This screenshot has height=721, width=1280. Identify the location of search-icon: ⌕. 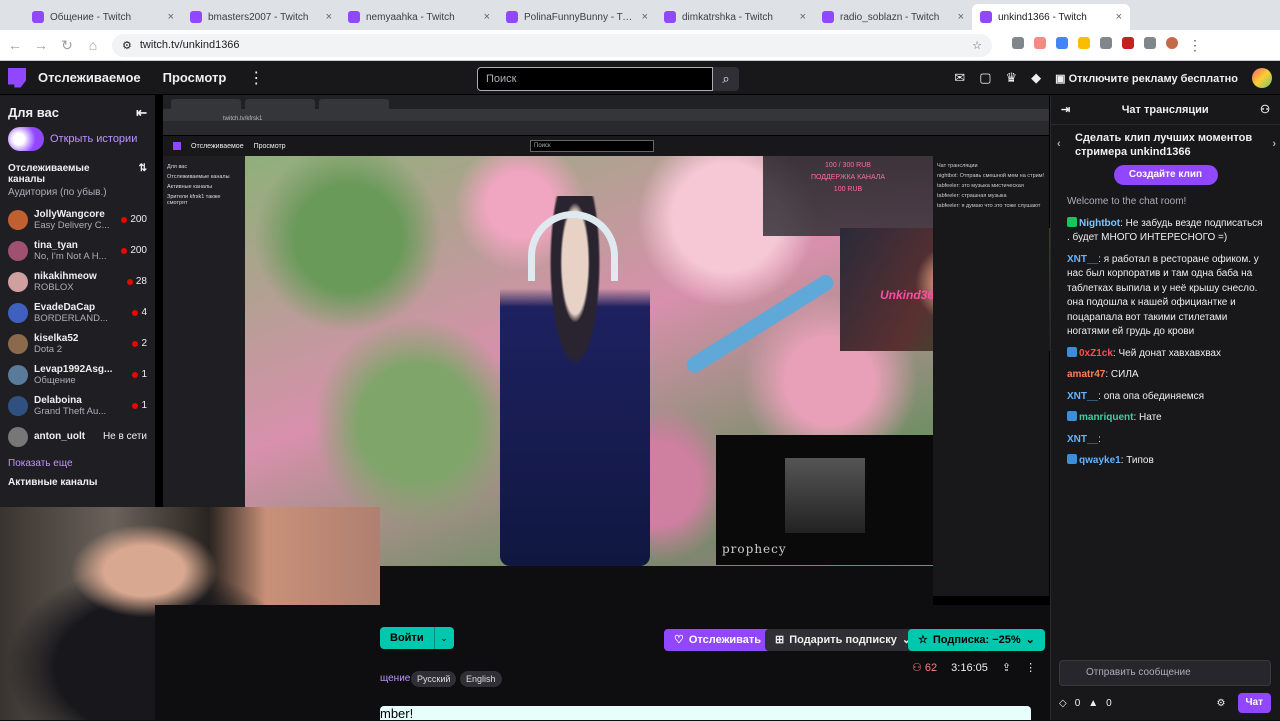
(726, 78).